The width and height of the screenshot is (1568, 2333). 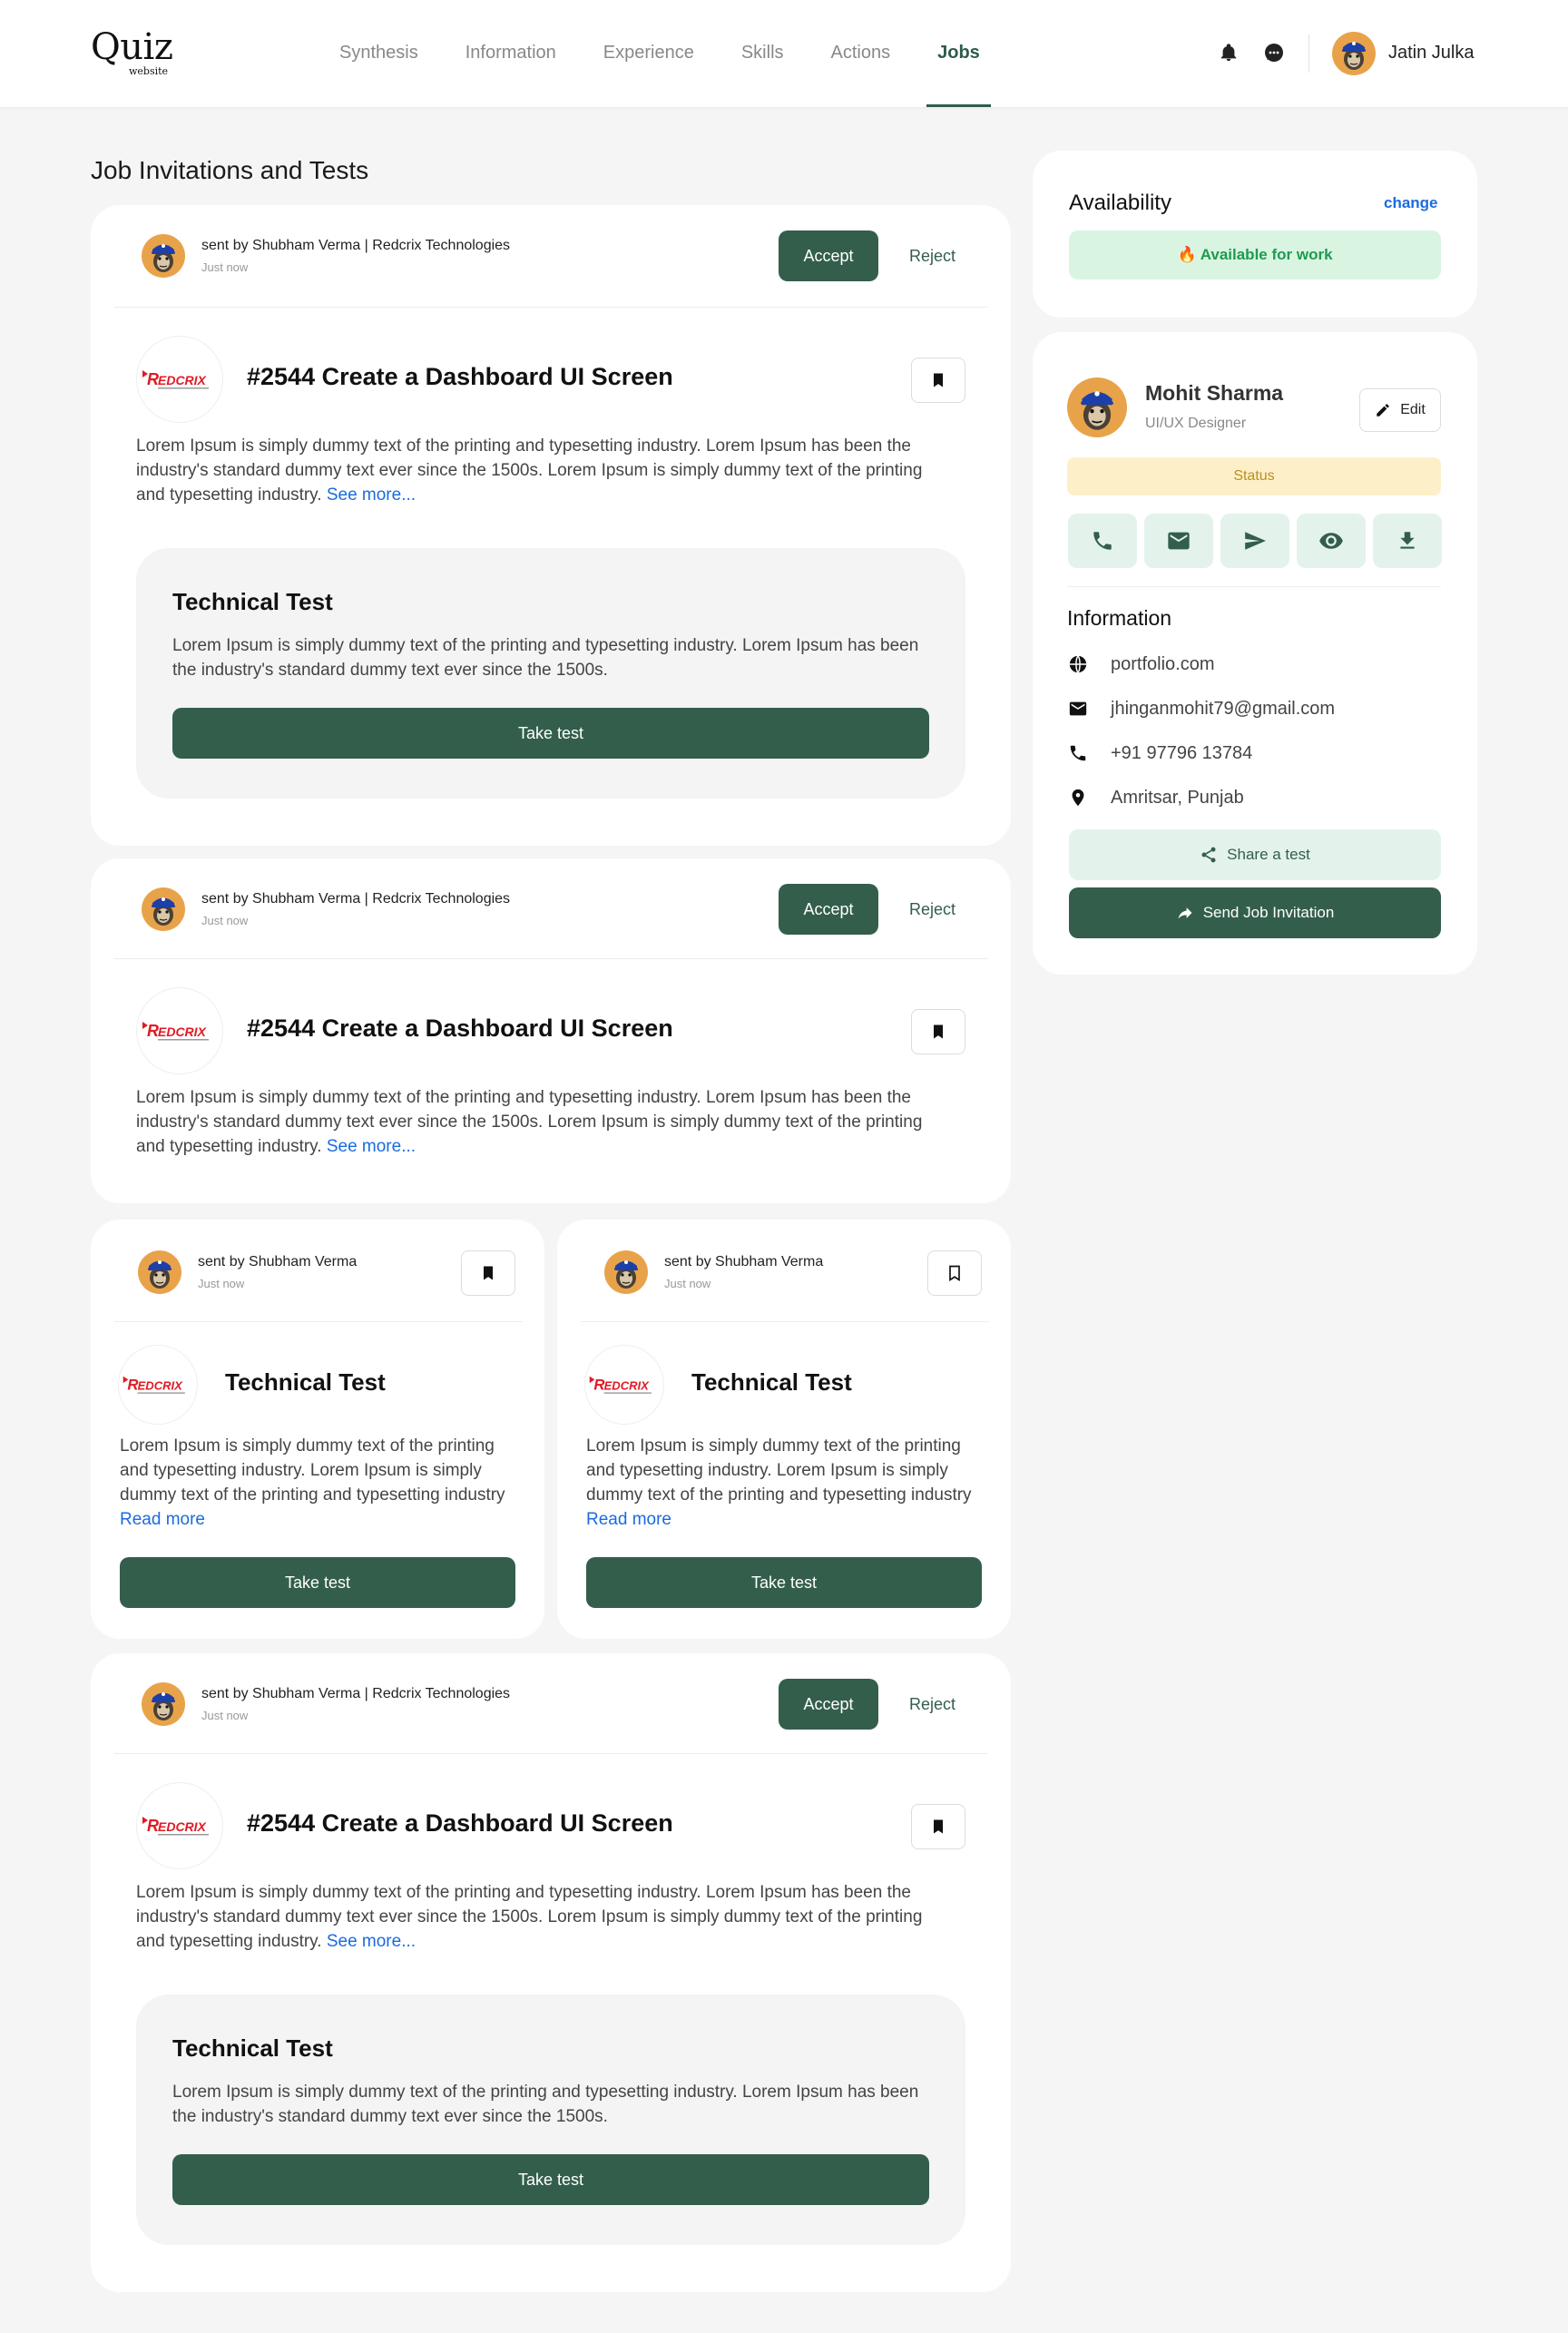 What do you see at coordinates (1255, 855) in the screenshot?
I see `share-test-button: Share a test` at bounding box center [1255, 855].